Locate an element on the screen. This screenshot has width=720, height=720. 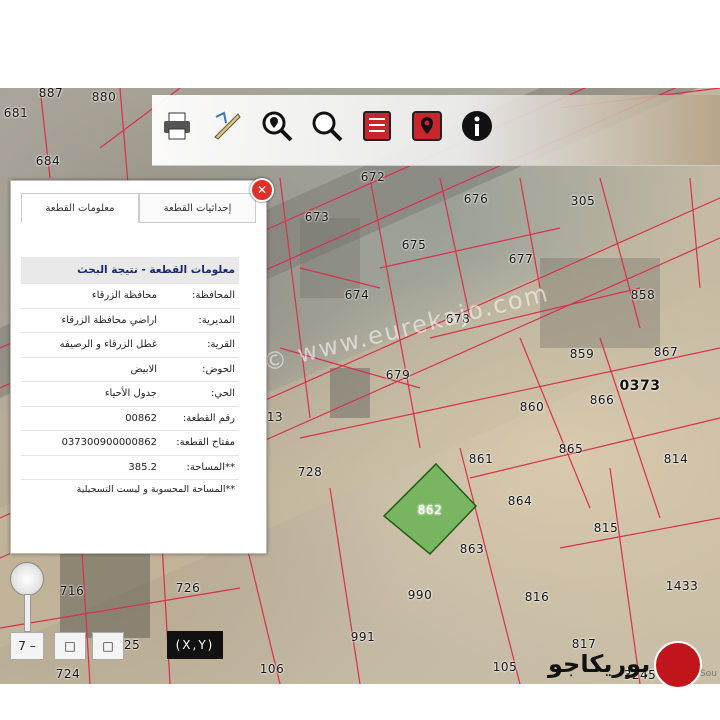
parcel-label-676: 676 is located at coordinates (476, 199).